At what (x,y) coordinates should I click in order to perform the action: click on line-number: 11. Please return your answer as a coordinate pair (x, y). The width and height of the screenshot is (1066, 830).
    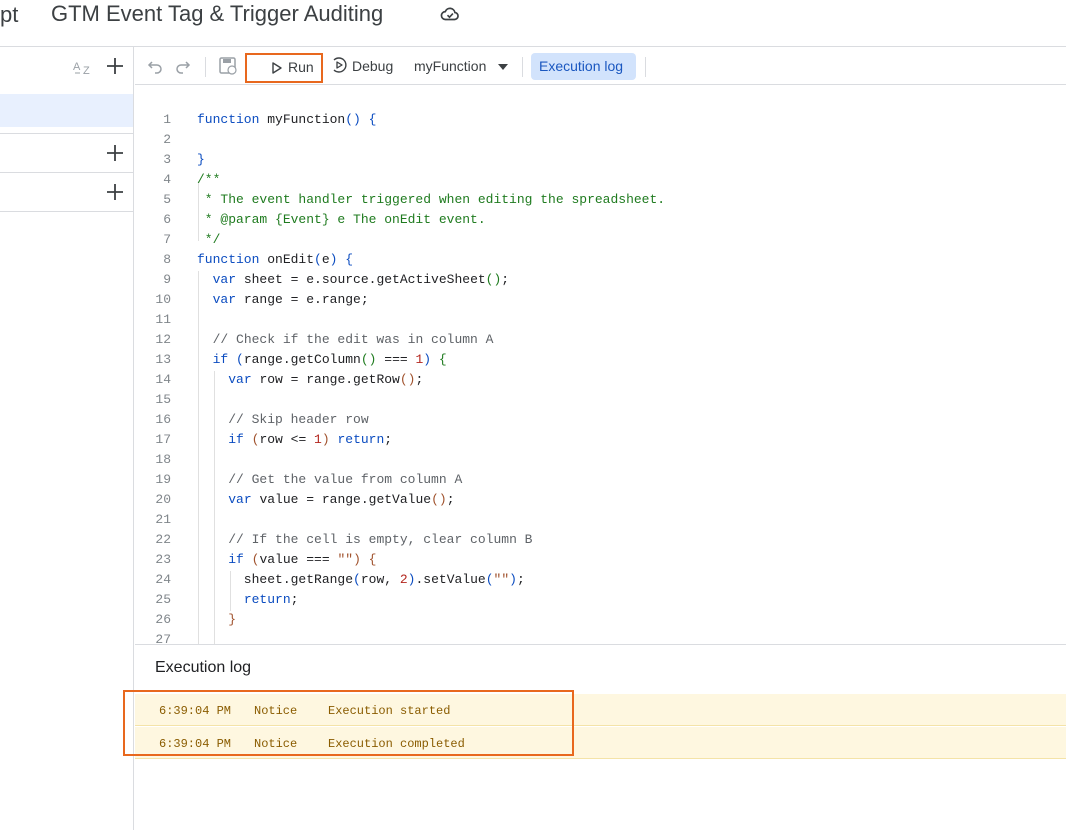
    Looking at the image, I should click on (163, 319).